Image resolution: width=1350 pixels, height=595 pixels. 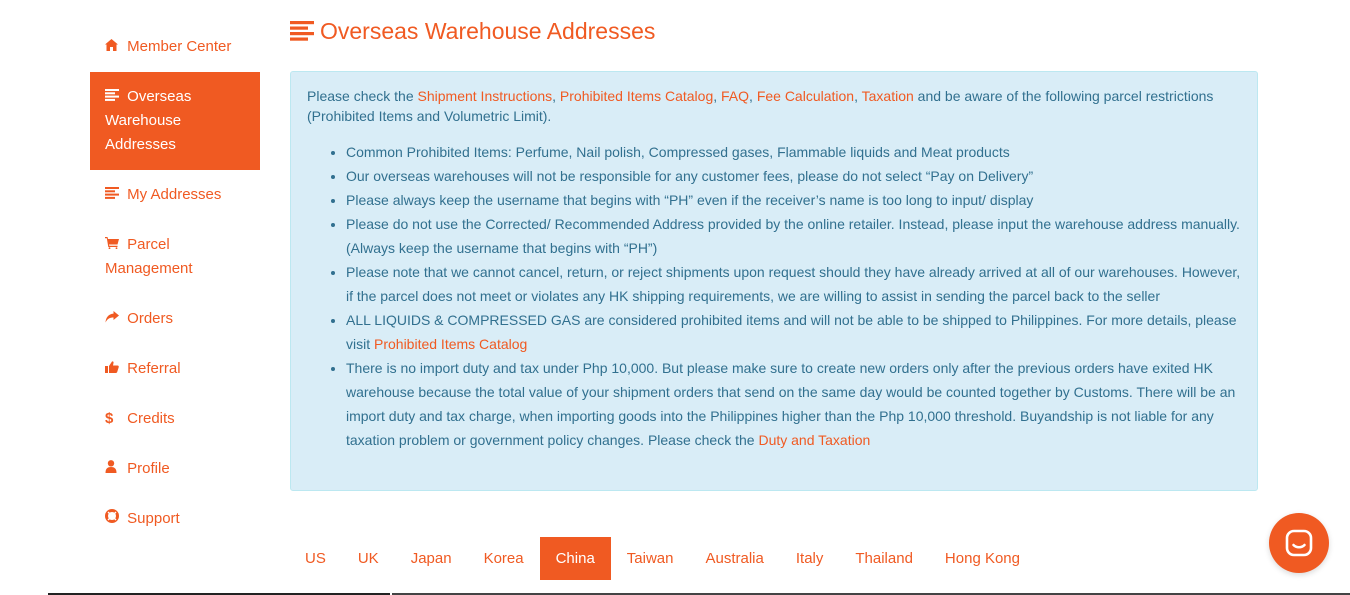 I want to click on tab-taiwan: Taiwan, so click(x=650, y=558).